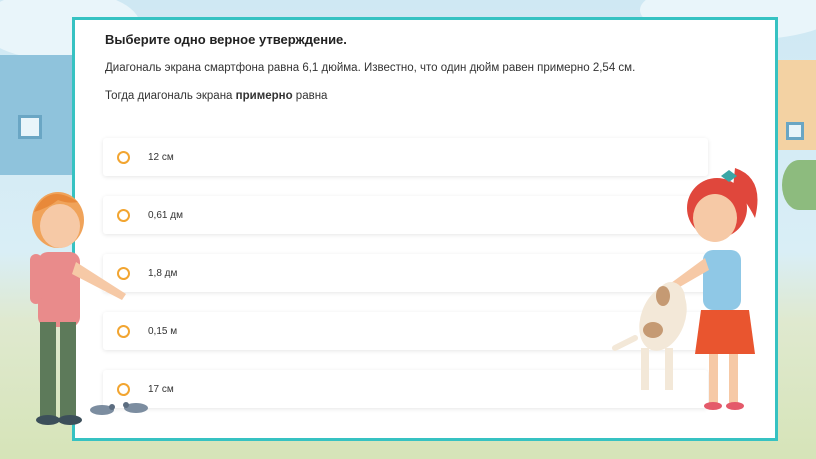 Image resolution: width=816 pixels, height=459 pixels. I want to click on house-left, so click(36, 115).